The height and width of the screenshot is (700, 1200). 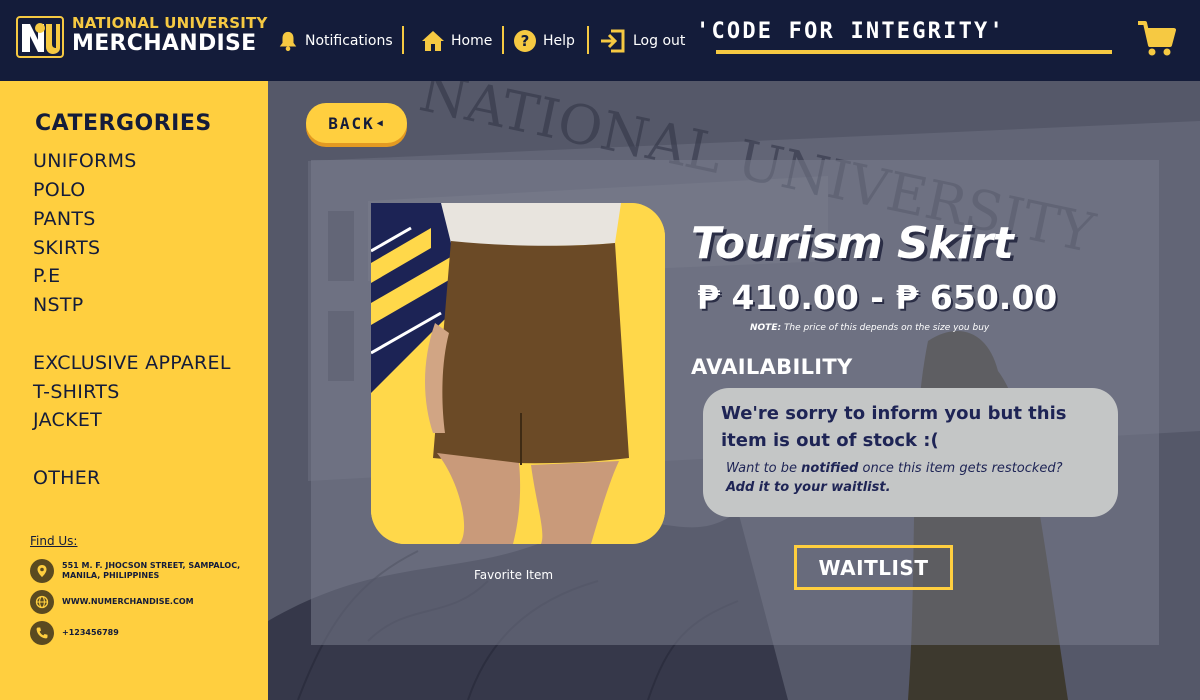 I want to click on category-tshirts: T-SHIRTS, so click(x=76, y=392).